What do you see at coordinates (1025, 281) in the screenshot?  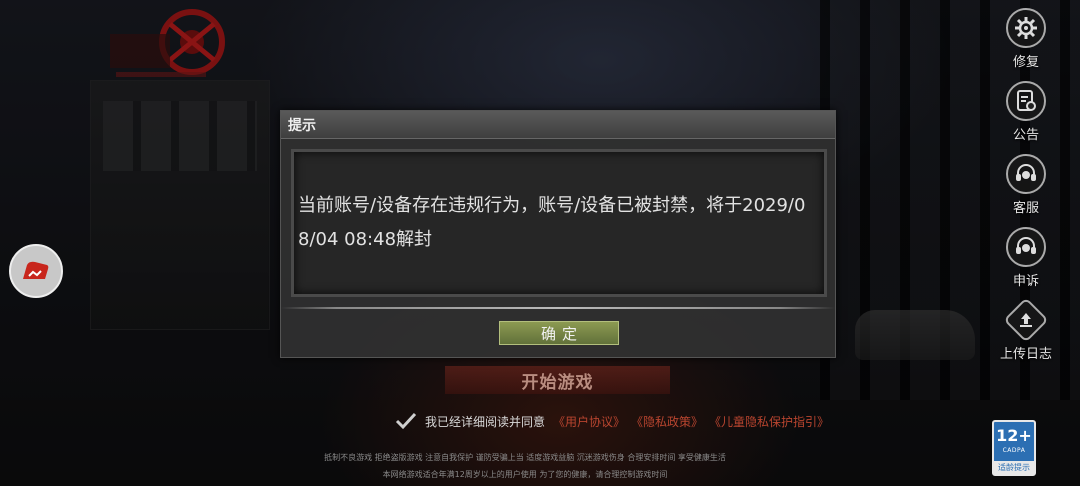 I see `menu-label-appeal: 申诉` at bounding box center [1025, 281].